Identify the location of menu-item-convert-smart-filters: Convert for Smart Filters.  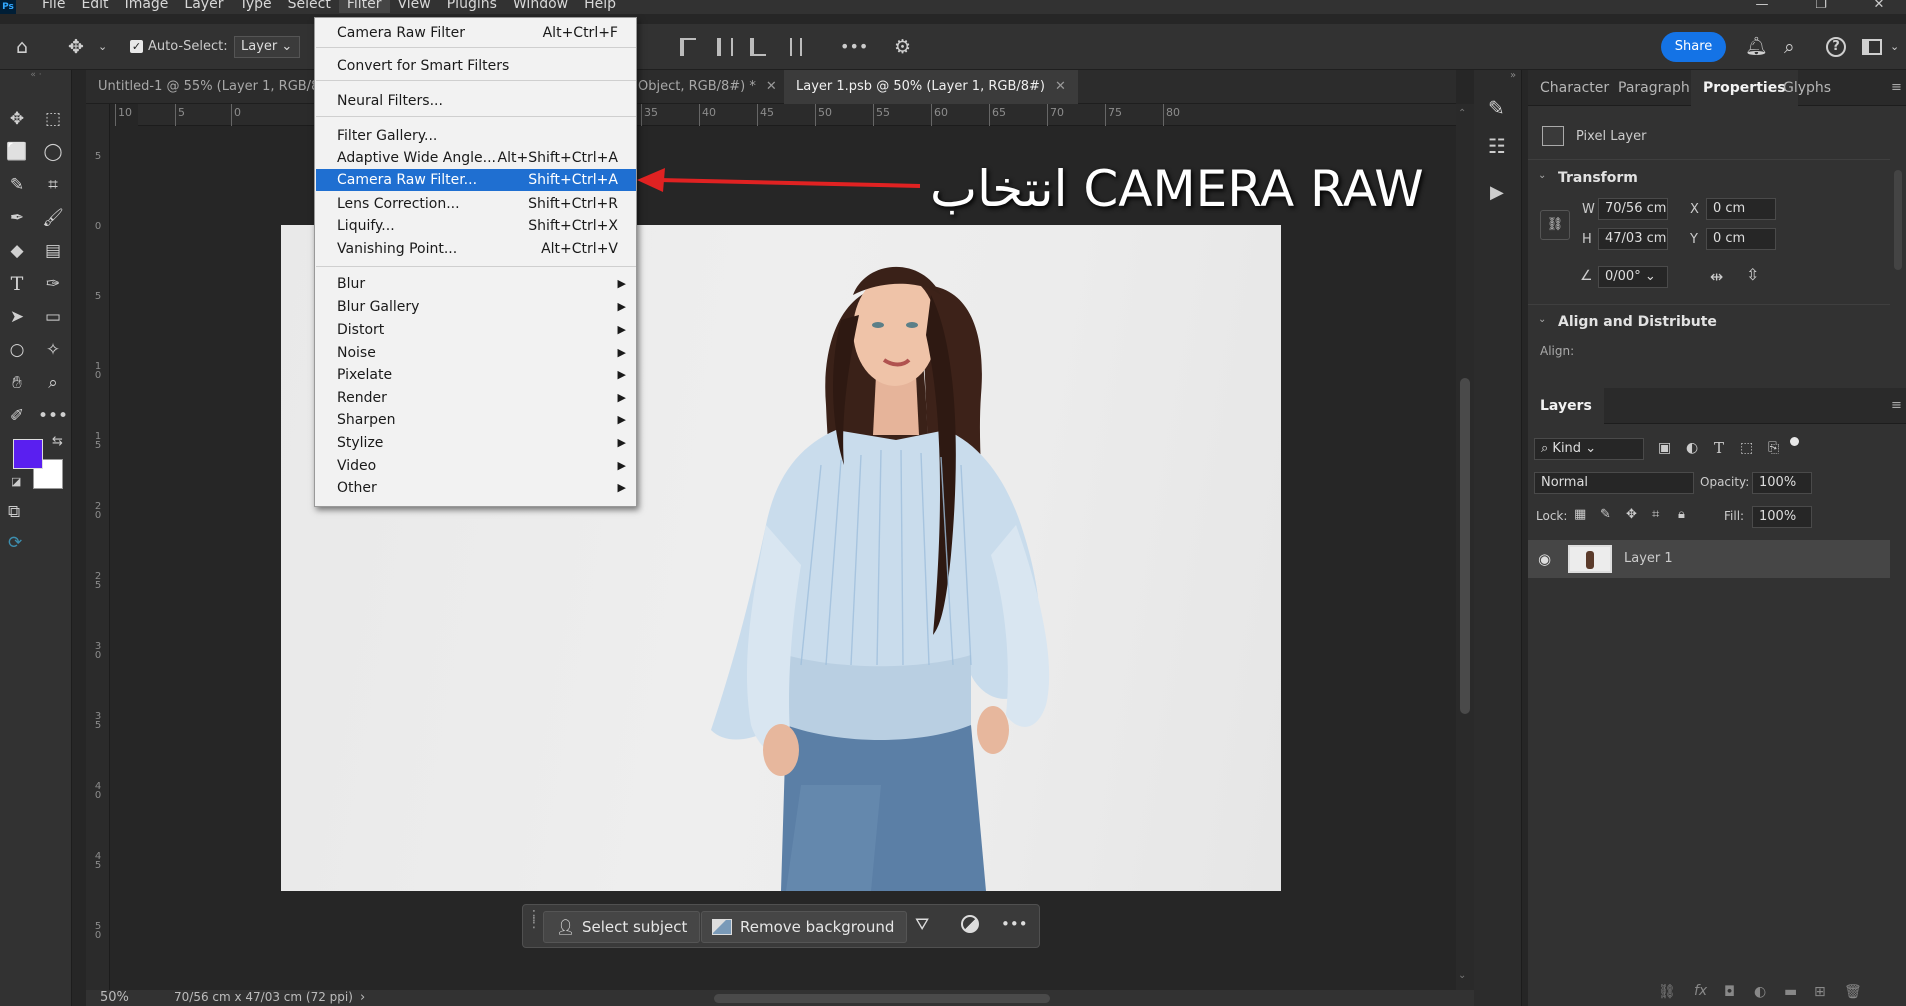
(476, 66).